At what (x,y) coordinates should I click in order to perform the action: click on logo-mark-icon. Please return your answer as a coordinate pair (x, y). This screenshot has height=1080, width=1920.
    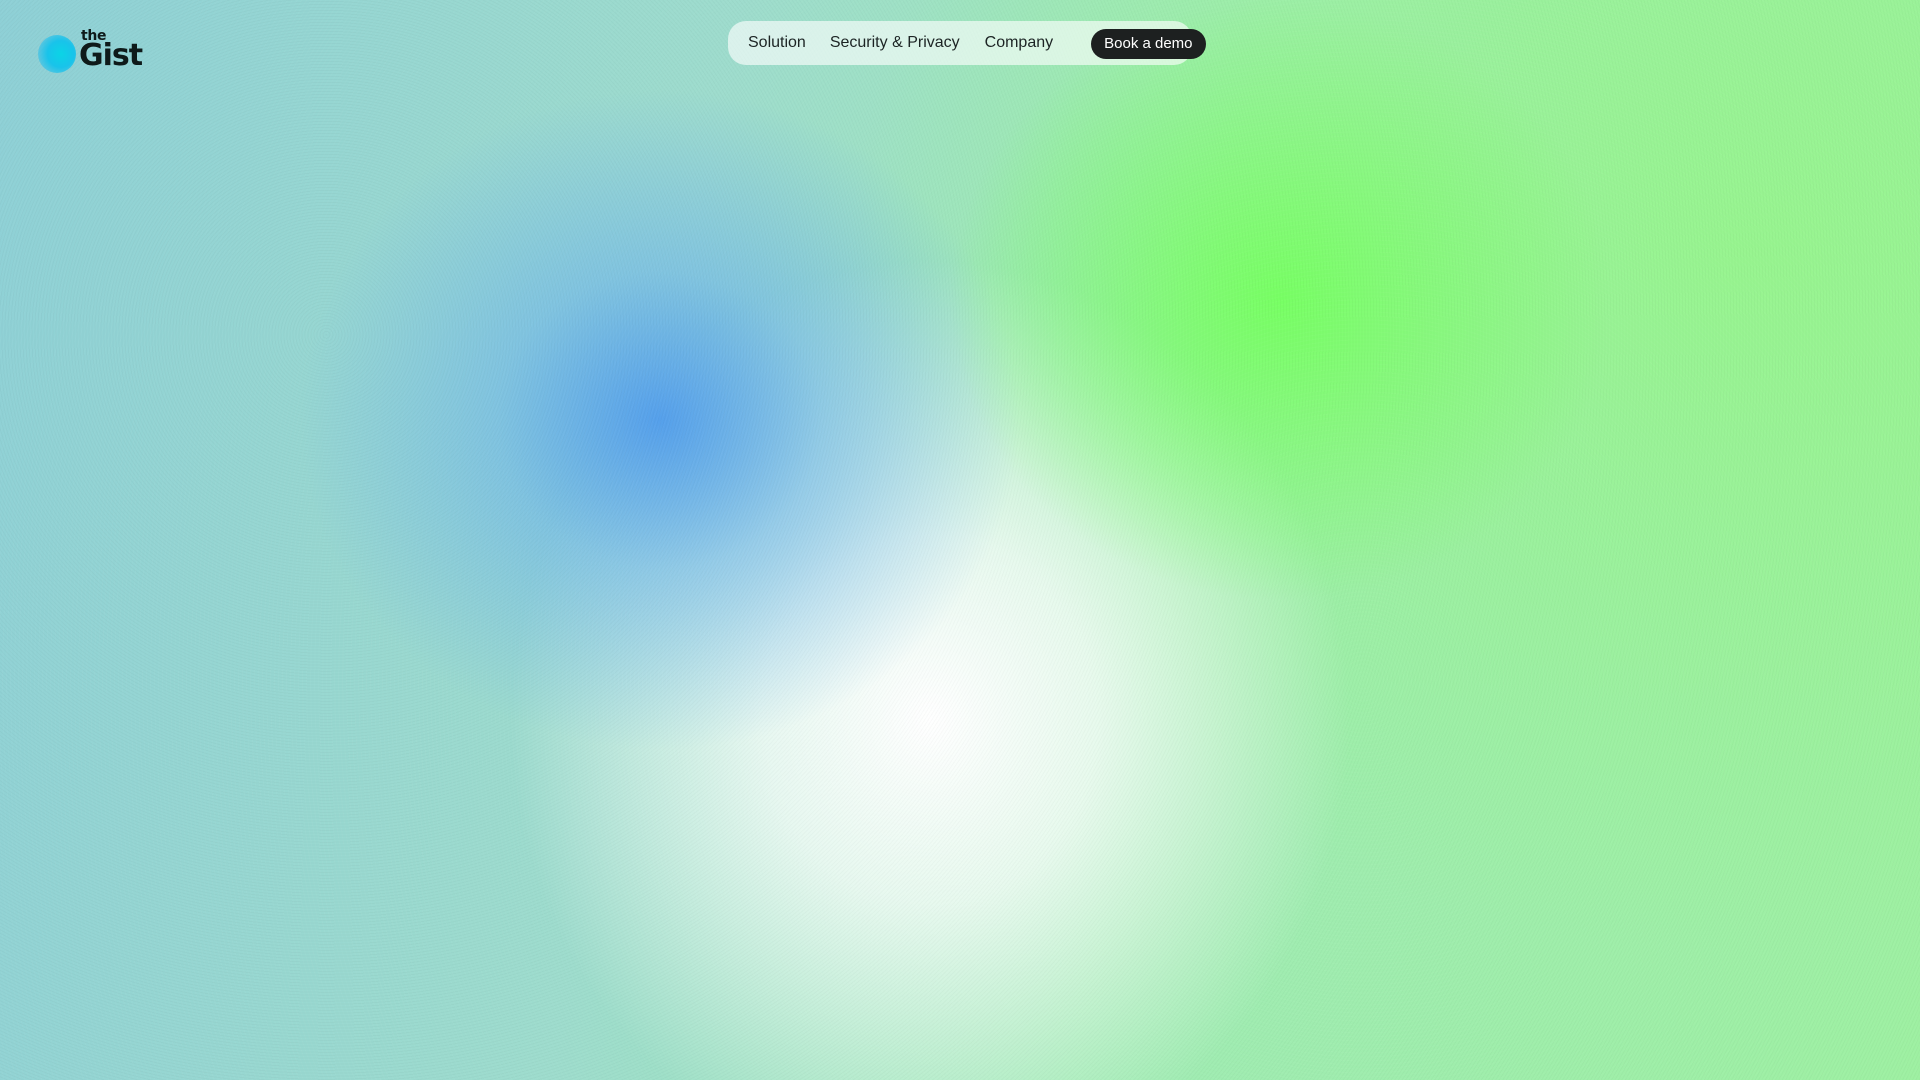
    Looking at the image, I should click on (57, 54).